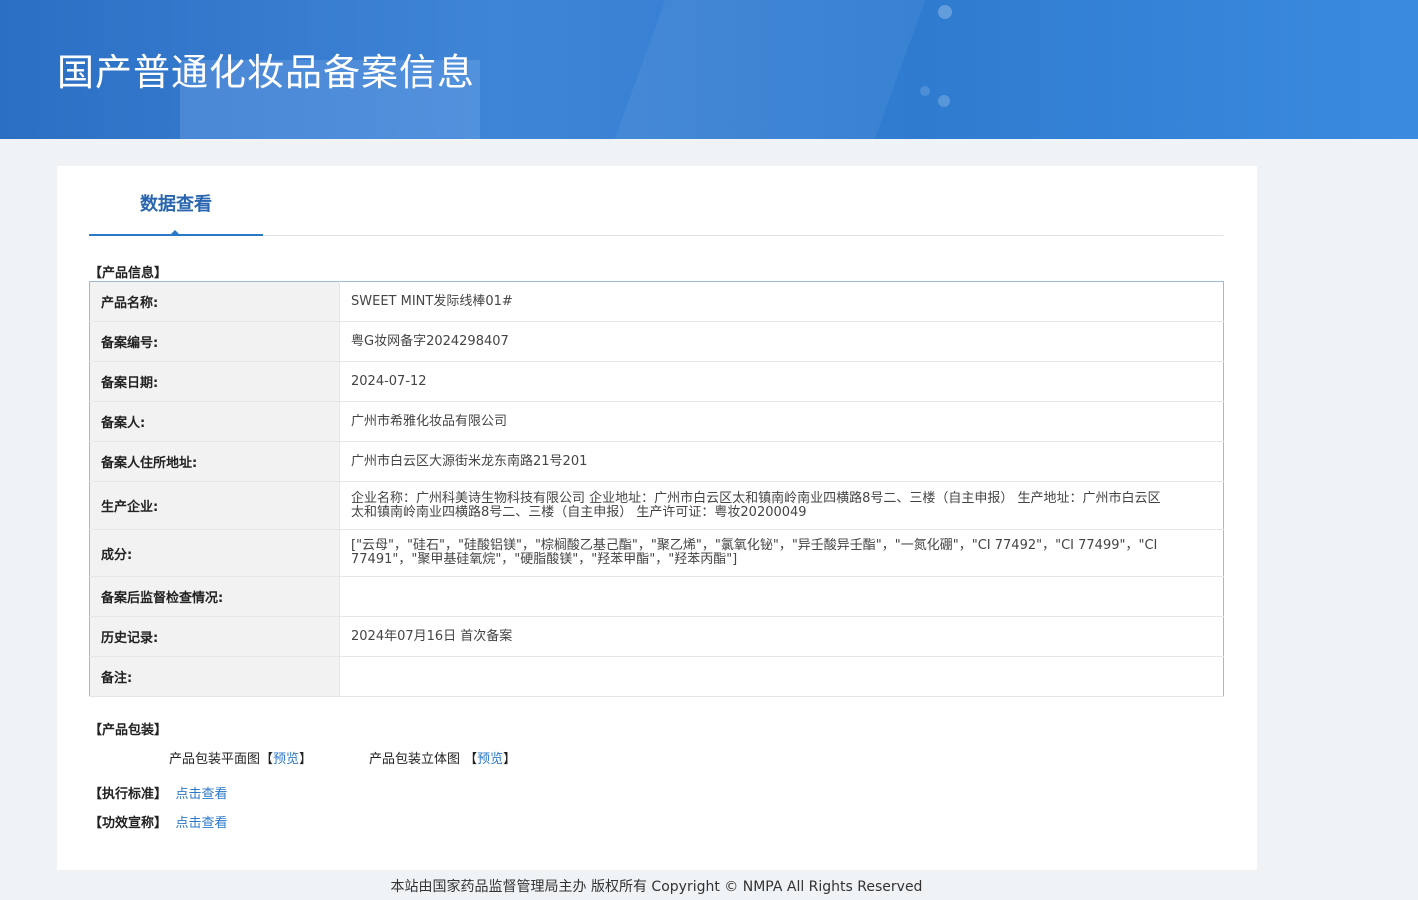 The height and width of the screenshot is (900, 1418). Describe the element at coordinates (781, 421) in the screenshot. I see `info-row-value: 广州市希雅化妆品有限公司` at that location.